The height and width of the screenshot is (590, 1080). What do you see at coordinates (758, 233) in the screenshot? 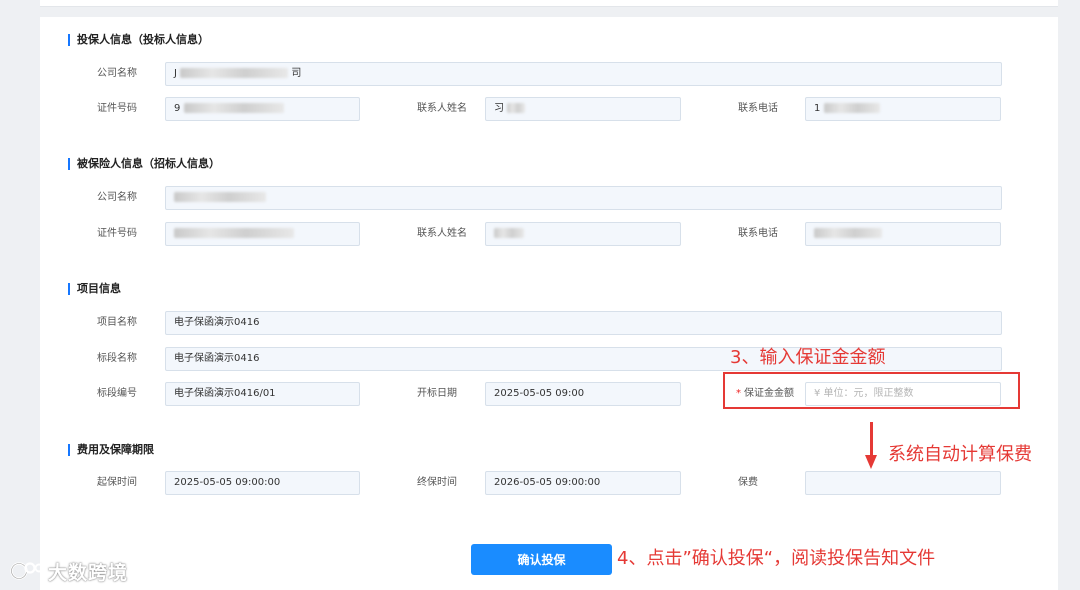
I see `insured-phone-label: 联系电话` at bounding box center [758, 233].